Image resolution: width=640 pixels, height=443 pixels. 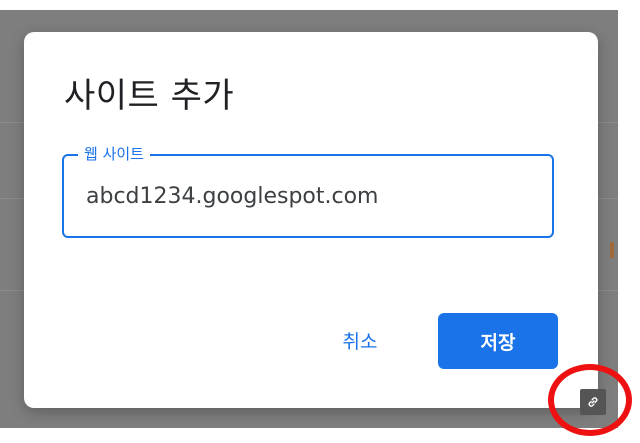 What do you see at coordinates (612, 250) in the screenshot?
I see `backdrop-accent-mark` at bounding box center [612, 250].